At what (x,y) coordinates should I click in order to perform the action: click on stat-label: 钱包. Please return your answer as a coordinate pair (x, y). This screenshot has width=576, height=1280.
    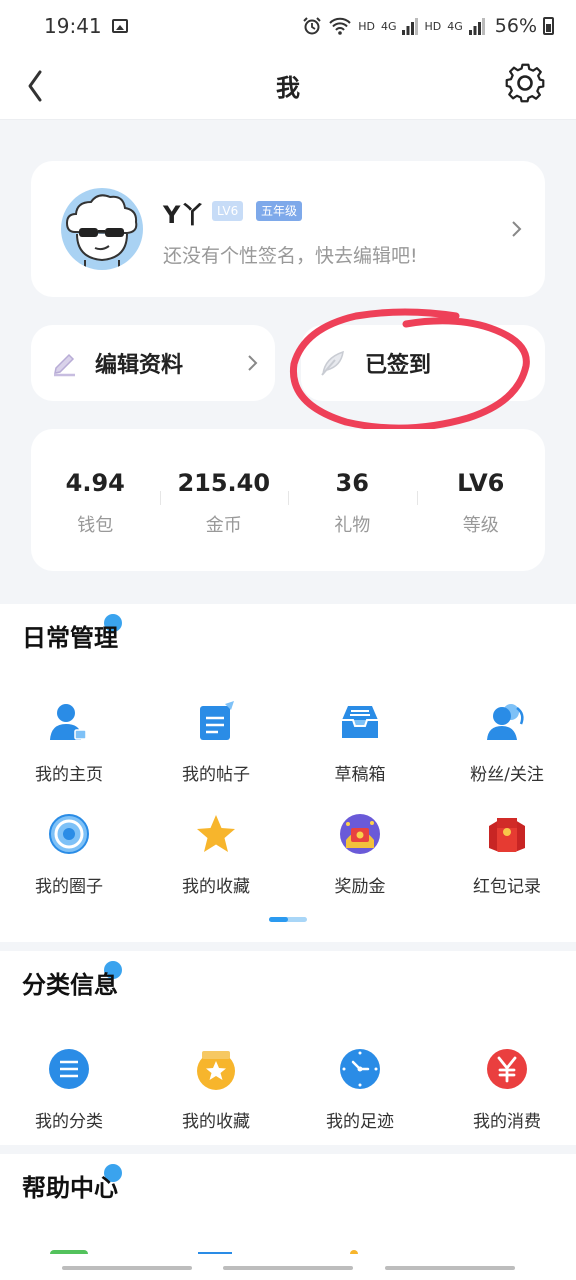
    Looking at the image, I should click on (95, 525).